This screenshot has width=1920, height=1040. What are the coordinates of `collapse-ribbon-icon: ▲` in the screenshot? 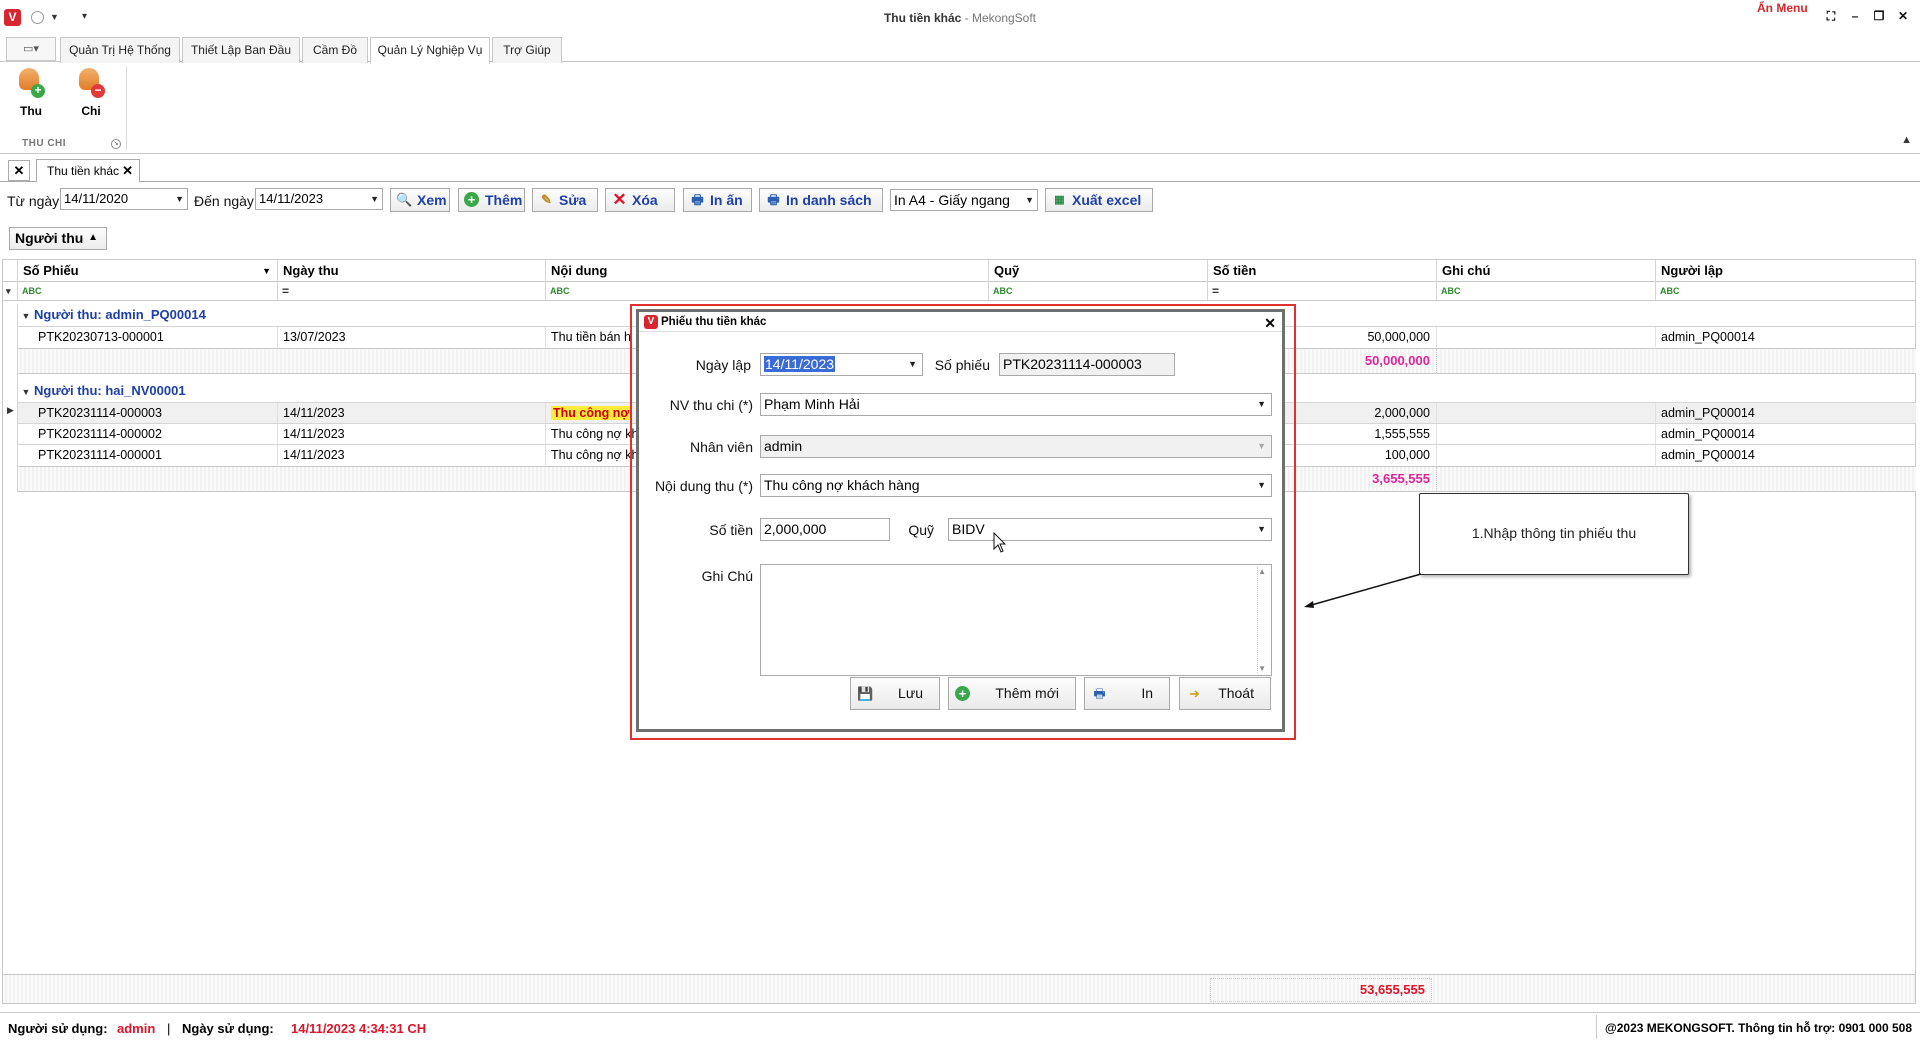 It's located at (1906, 140).